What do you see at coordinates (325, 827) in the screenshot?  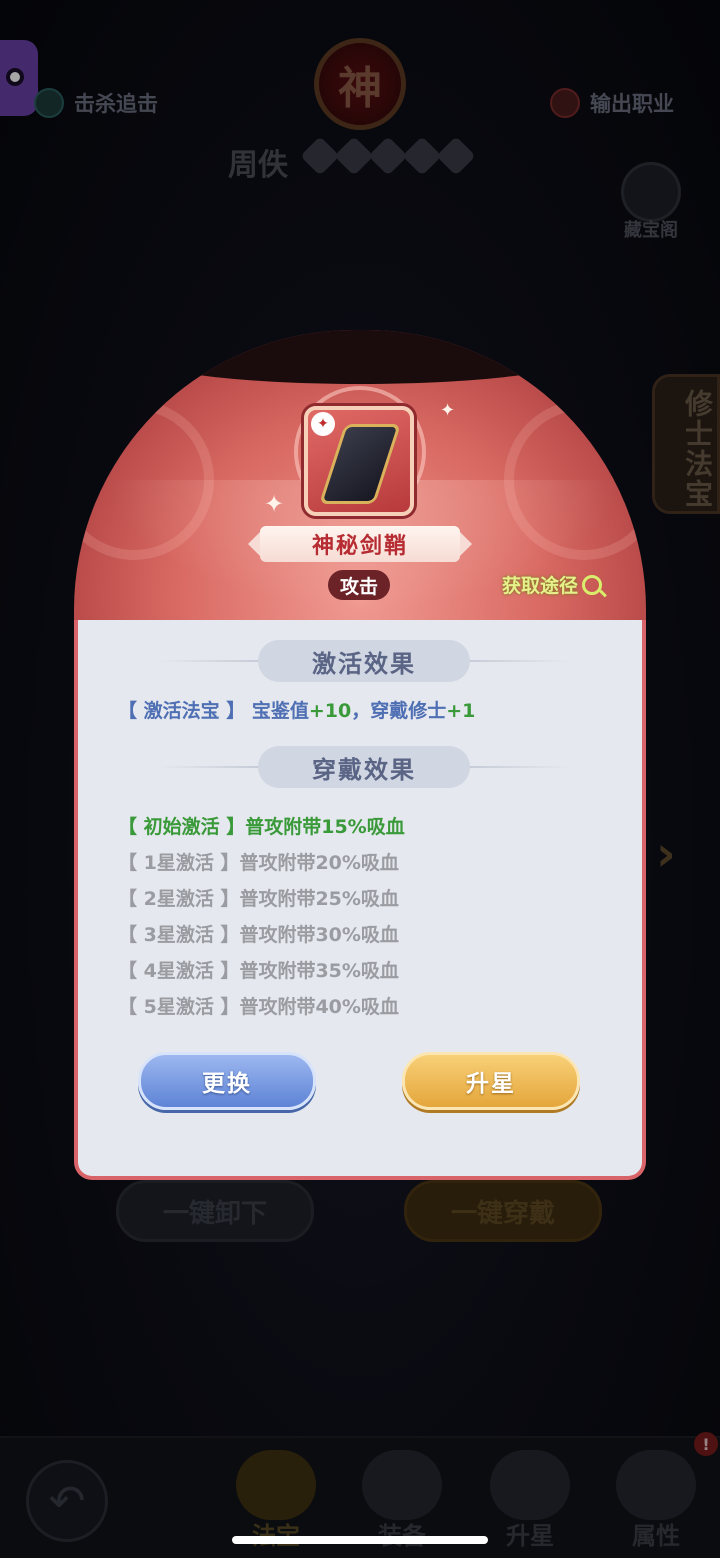 I see `effect-text: 普攻附带15%吸血` at bounding box center [325, 827].